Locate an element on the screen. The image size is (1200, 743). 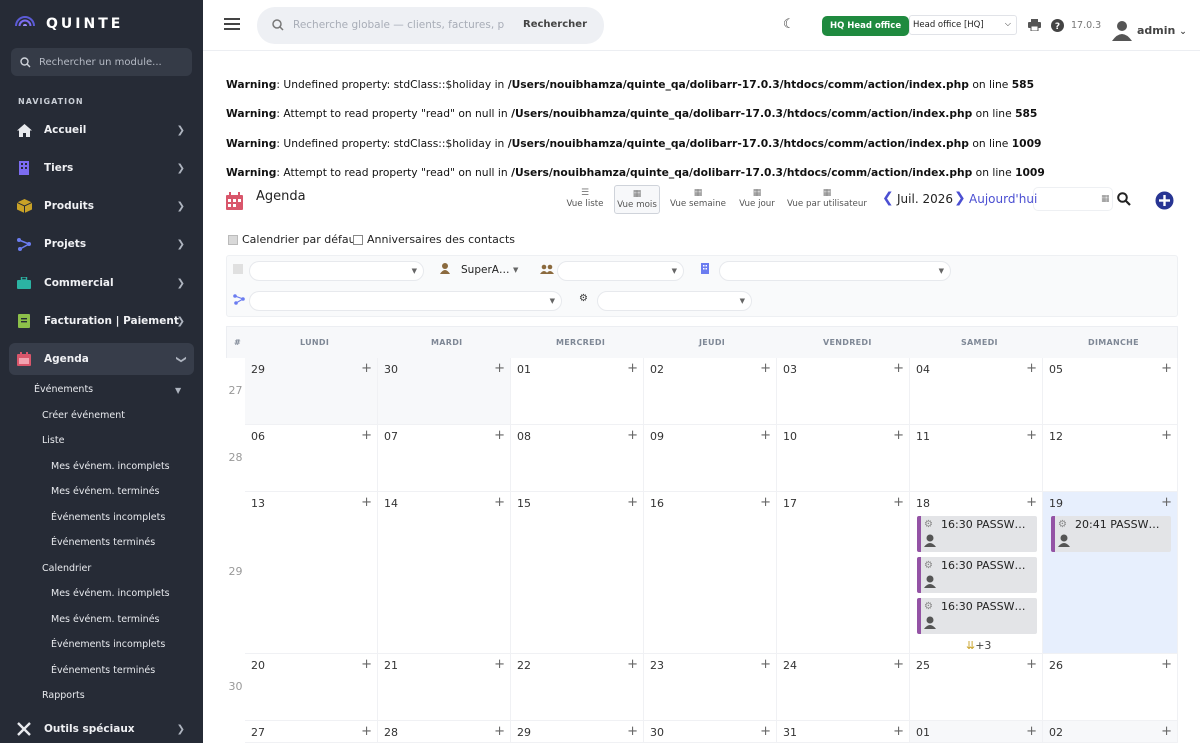
day-number: 07 is located at coordinates (391, 436).